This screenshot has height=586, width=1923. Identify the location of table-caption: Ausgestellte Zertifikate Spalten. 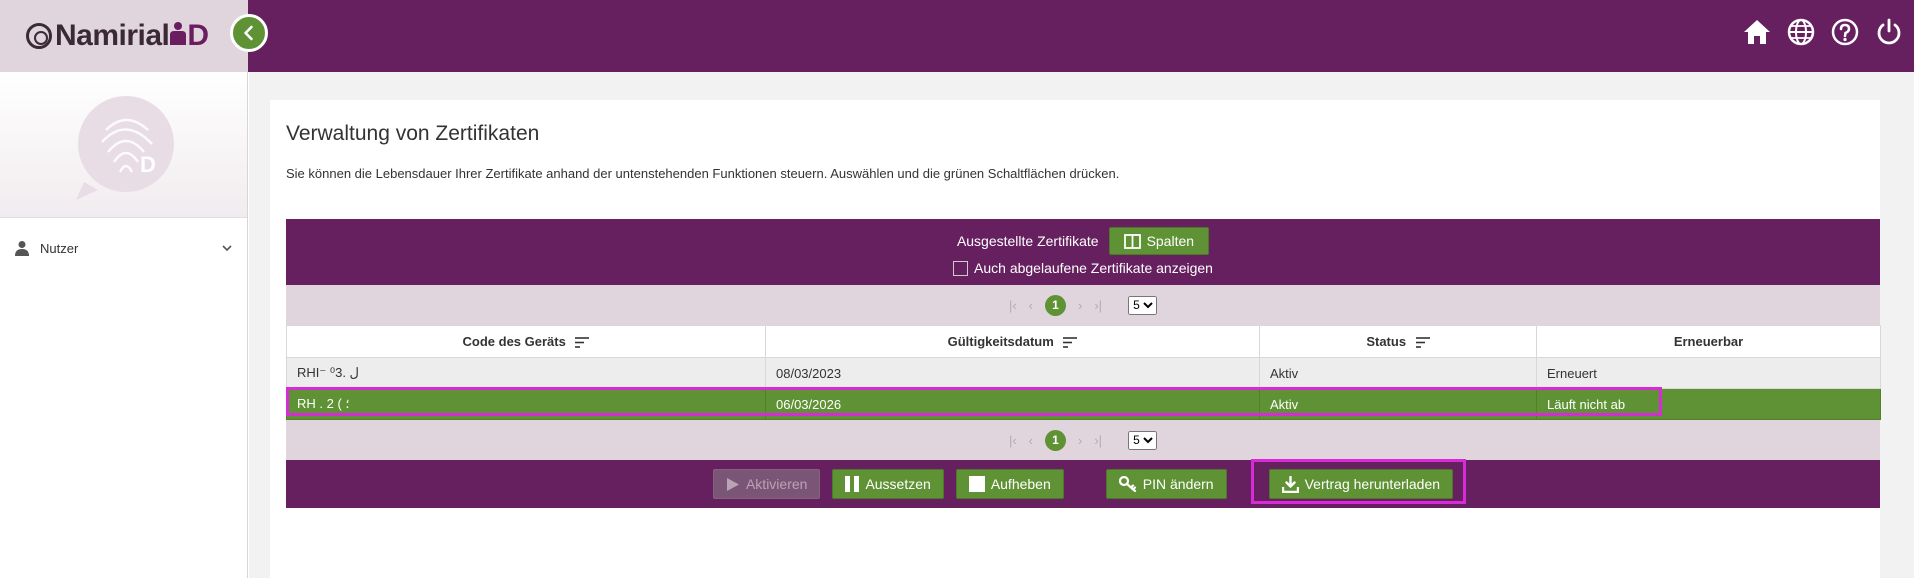
(1083, 241).